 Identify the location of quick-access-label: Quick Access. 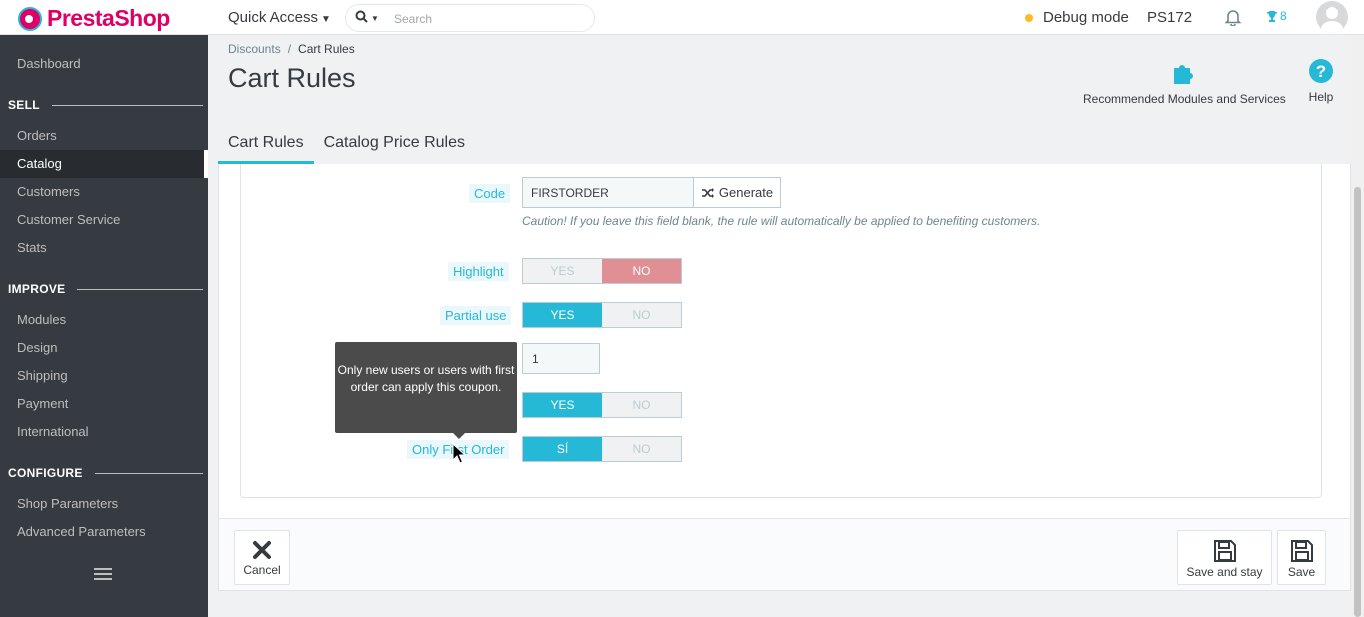
(273, 17).